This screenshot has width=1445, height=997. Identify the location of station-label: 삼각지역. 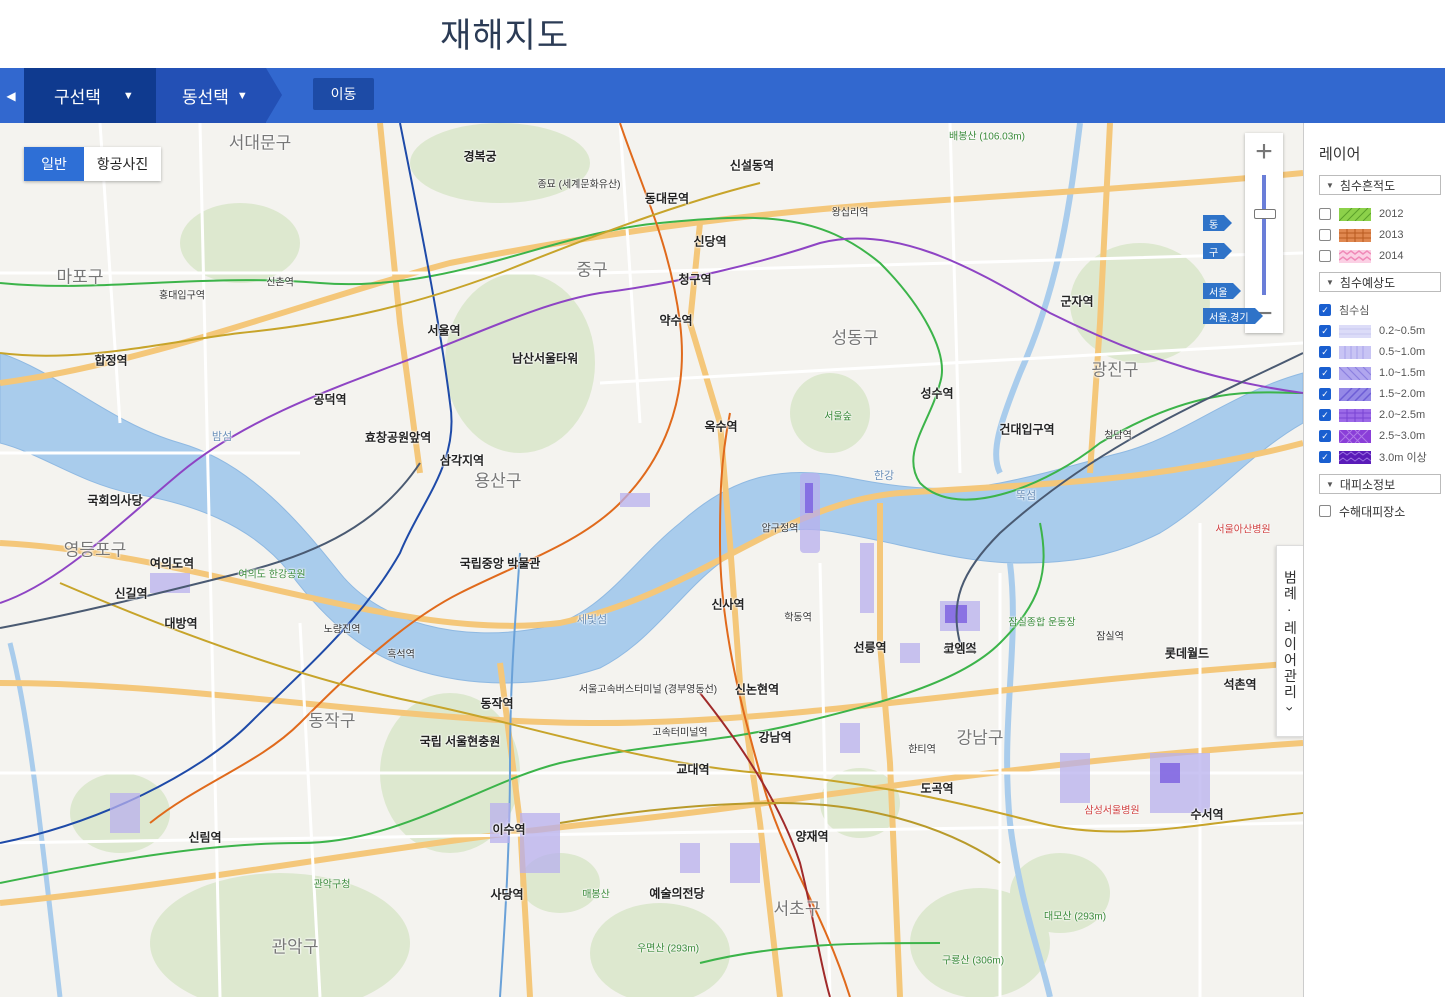
(462, 460).